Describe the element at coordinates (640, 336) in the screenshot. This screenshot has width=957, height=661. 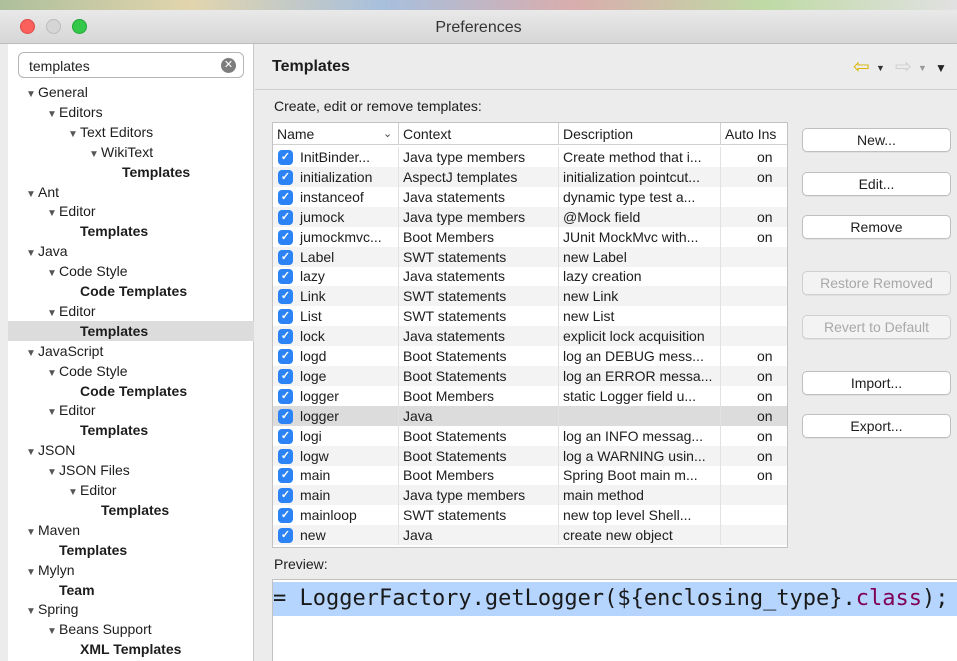
I see `cell-description: explicit lock acquisition` at that location.